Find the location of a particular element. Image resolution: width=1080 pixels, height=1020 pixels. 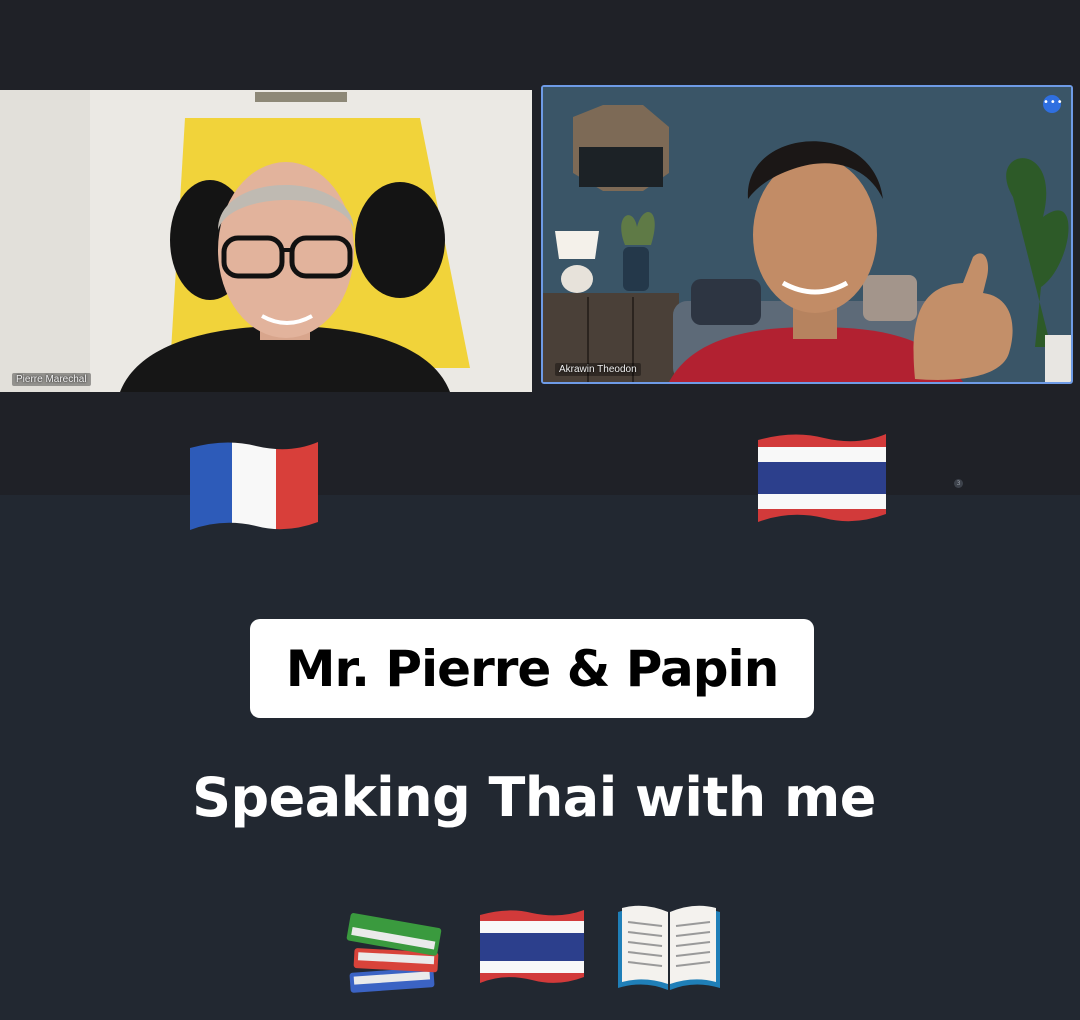

thailand-flag-small-icon is located at coordinates (532, 949).